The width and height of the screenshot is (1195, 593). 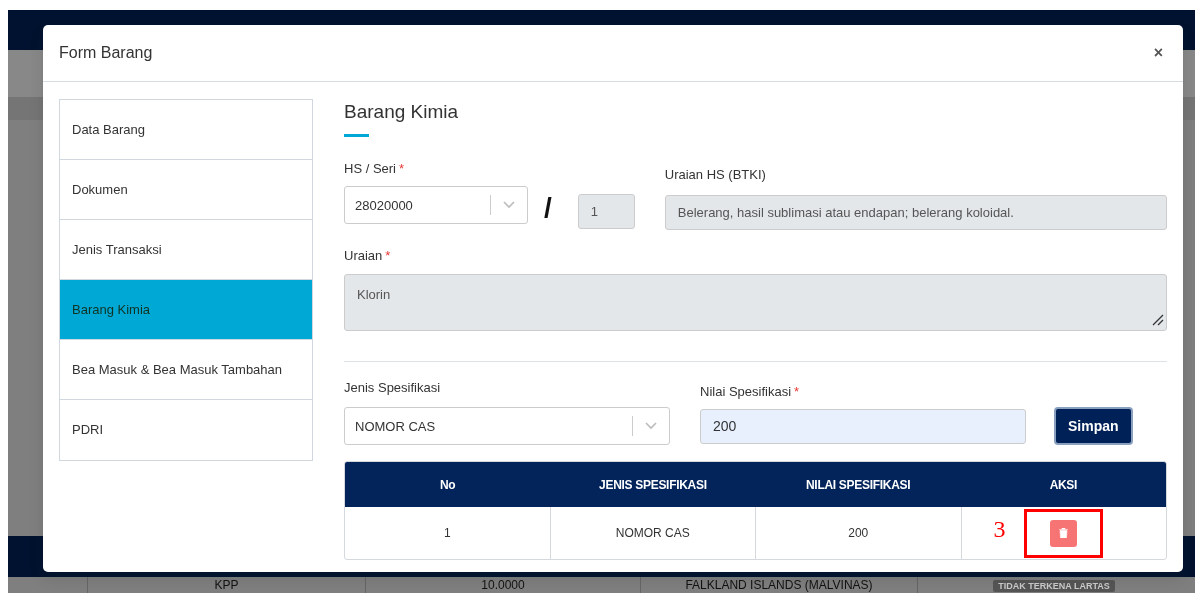 What do you see at coordinates (447, 485) in the screenshot?
I see `column-header: No` at bounding box center [447, 485].